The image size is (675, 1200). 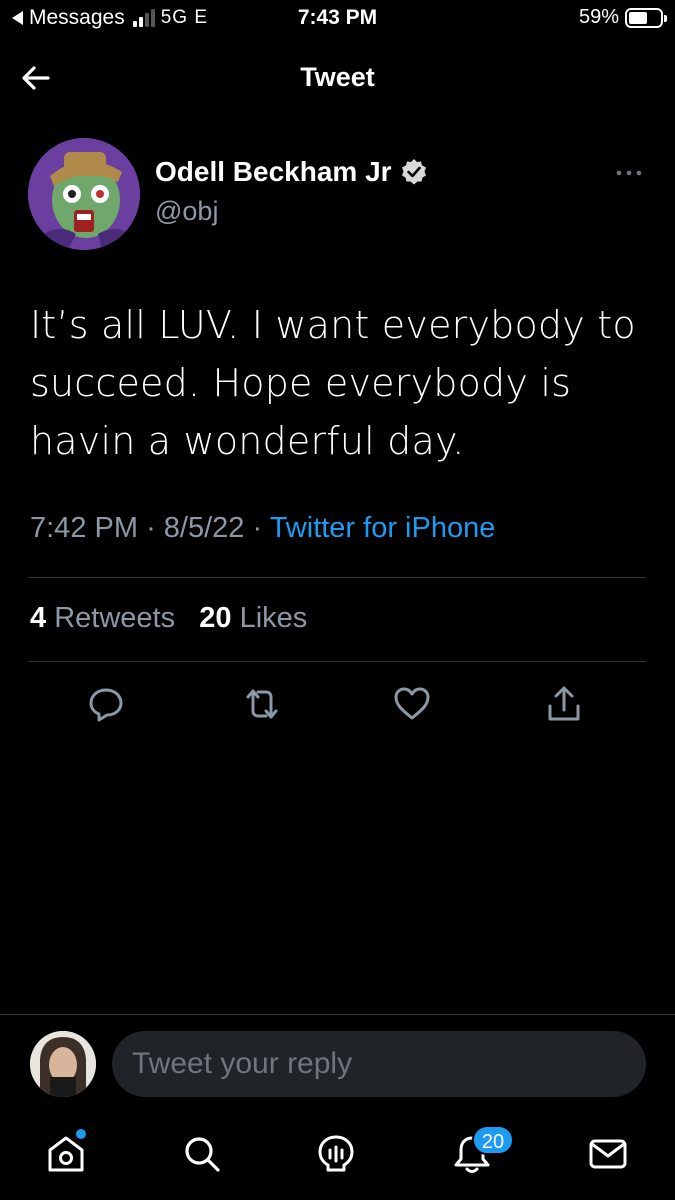 I want to click on notification-count-badge: 20, so click(x=493, y=1140).